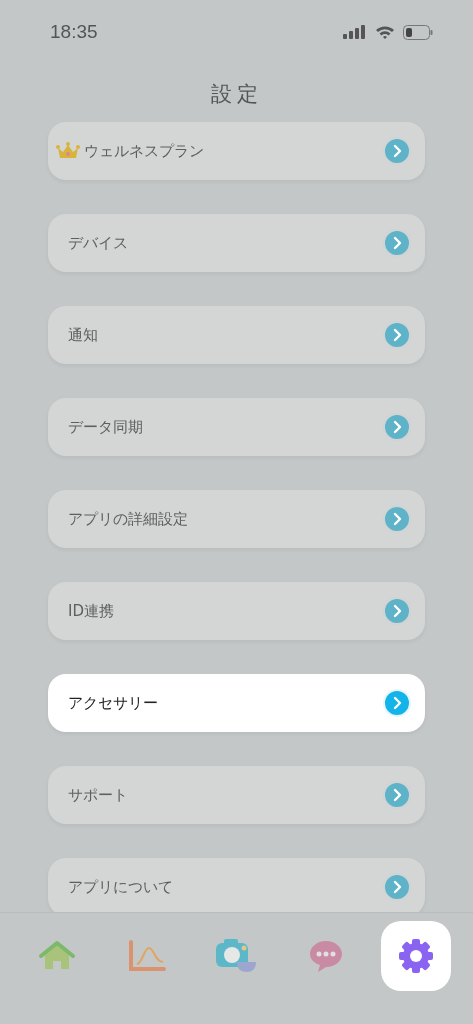  I want to click on tab-button, so click(416, 956).